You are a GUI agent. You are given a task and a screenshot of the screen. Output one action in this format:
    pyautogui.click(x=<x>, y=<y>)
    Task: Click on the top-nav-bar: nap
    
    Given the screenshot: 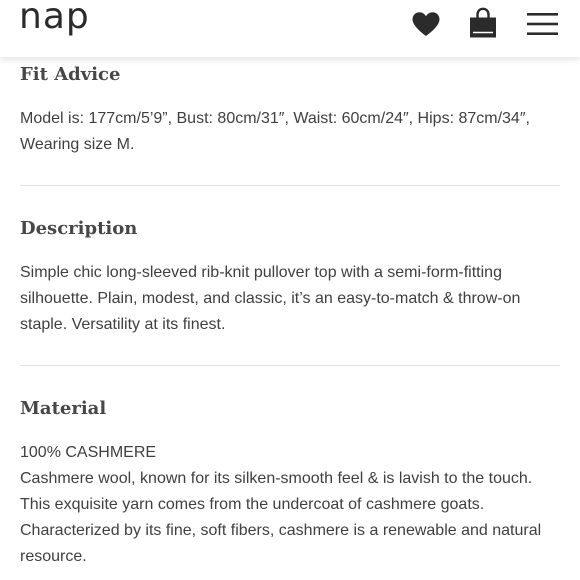 What is the action you would take?
    pyautogui.click(x=290, y=28)
    